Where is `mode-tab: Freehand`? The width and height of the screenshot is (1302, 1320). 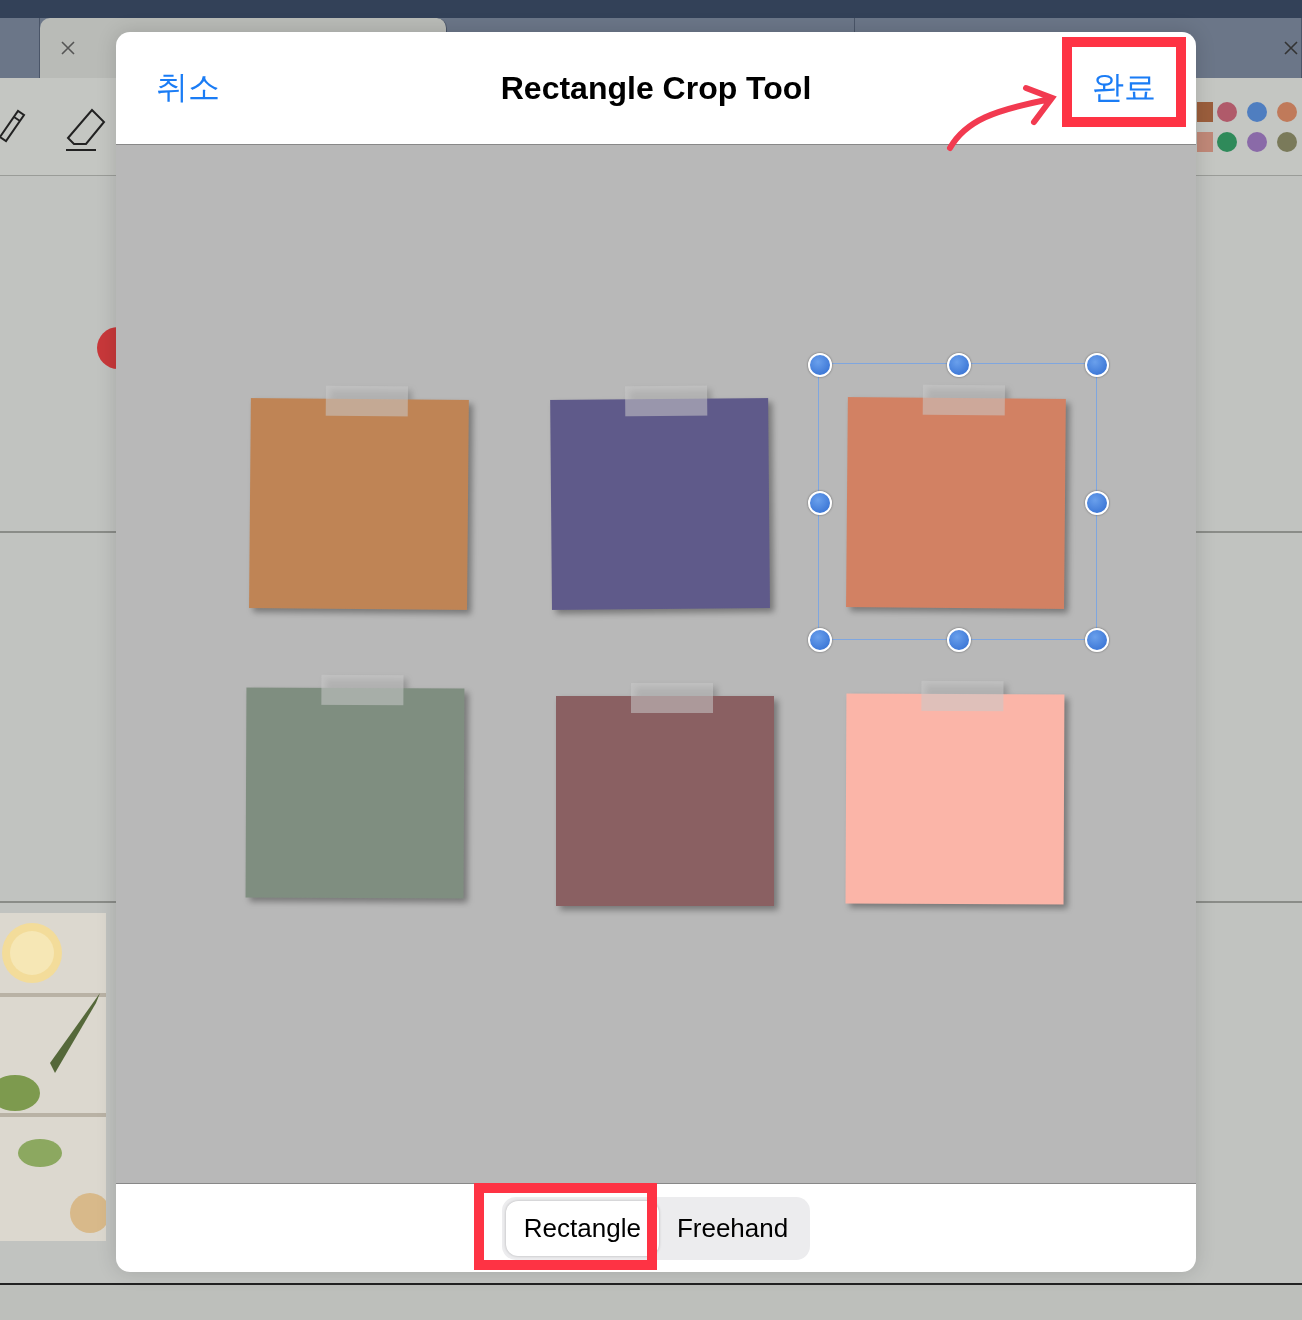
mode-tab: Freehand is located at coordinates (732, 1228).